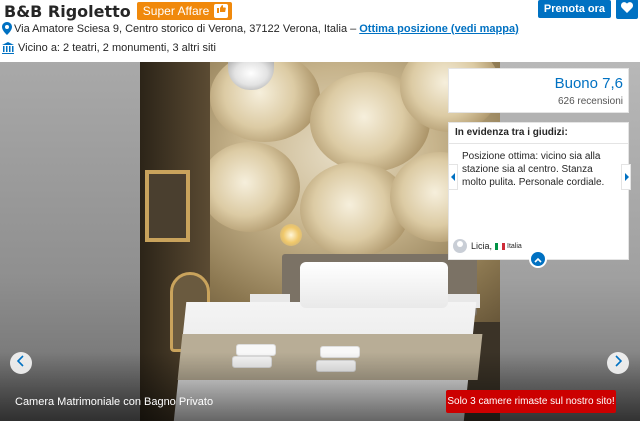 This screenshot has width=640, height=421. I want to click on next-review-button, so click(626, 177).